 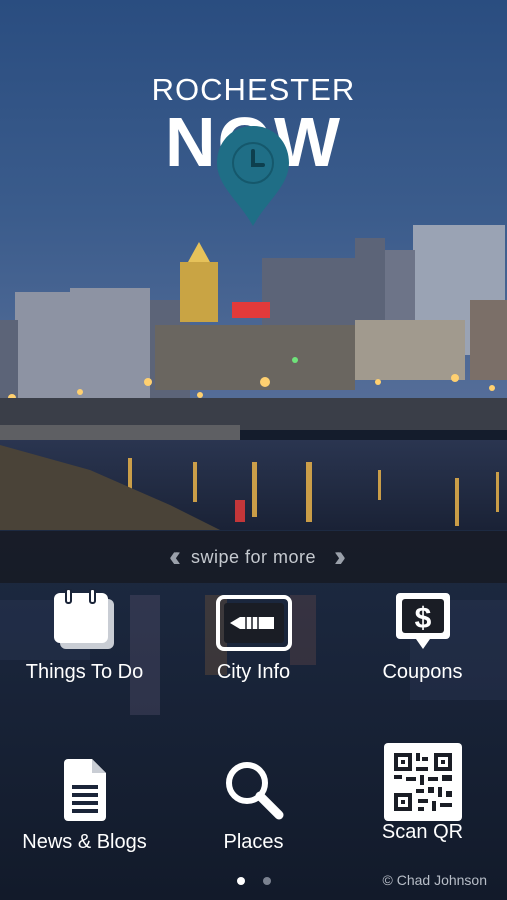 I want to click on map-pin-clock-icon, so click(x=253, y=176).